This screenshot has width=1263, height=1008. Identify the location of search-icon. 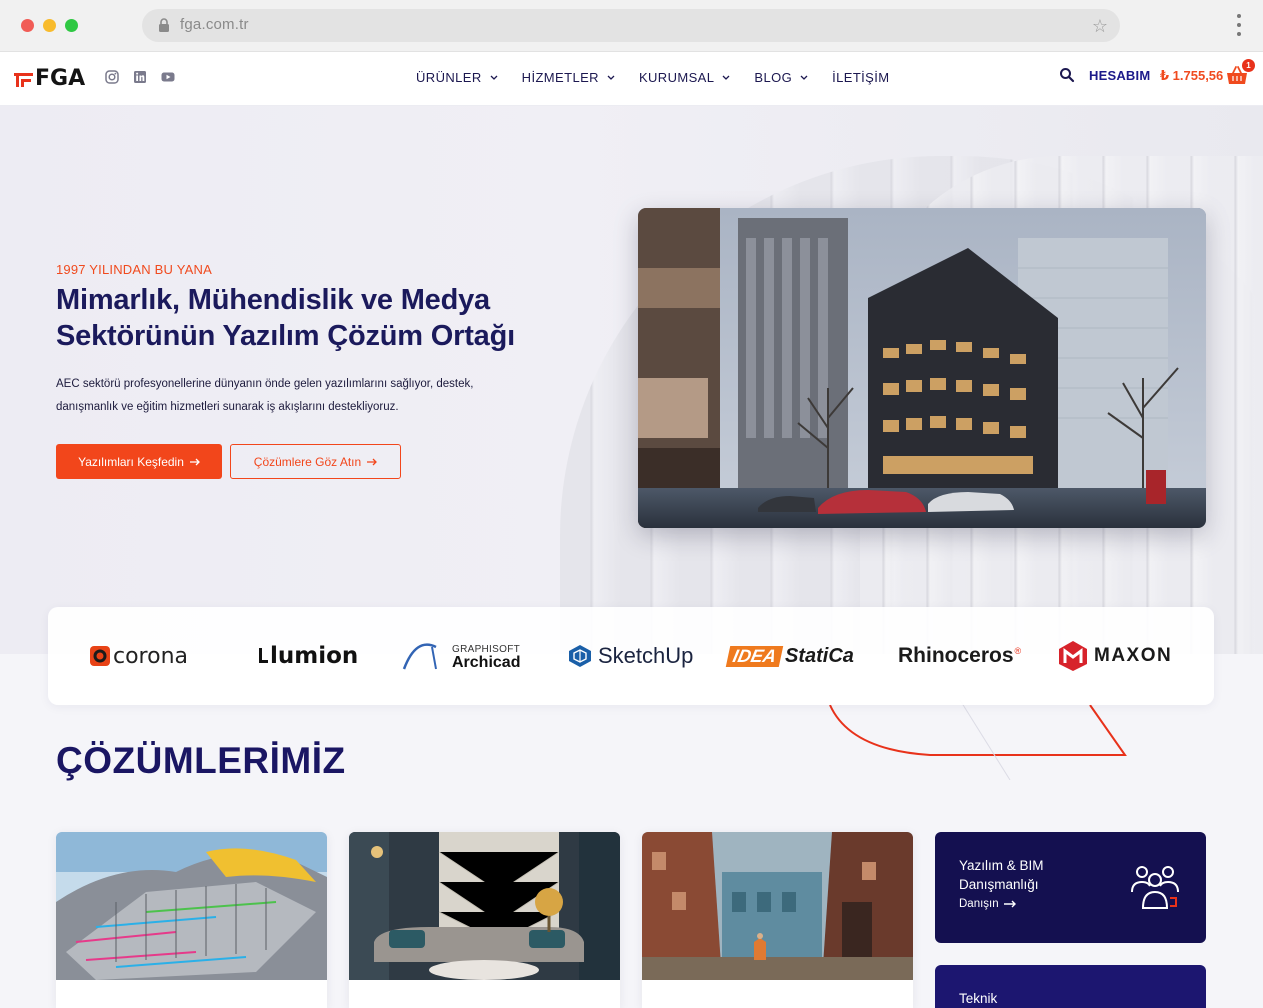
(1067, 75).